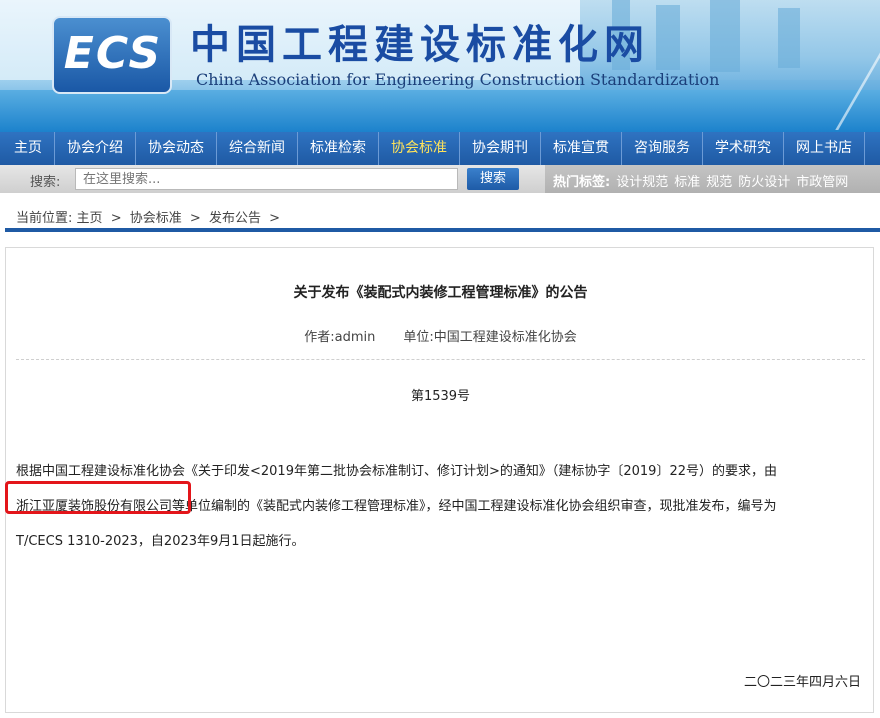 This screenshot has width=880, height=718. I want to click on article-body-line: T/CECS 1310-2023，自2023年9月1日起施行。, so click(160, 541).